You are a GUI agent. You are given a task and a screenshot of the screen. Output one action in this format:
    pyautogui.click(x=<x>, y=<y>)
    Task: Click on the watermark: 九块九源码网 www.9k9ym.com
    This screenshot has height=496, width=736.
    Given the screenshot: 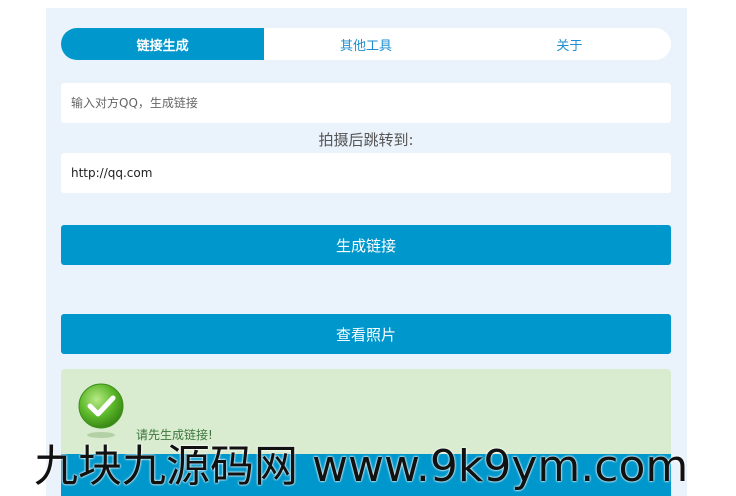 What is the action you would take?
    pyautogui.click(x=361, y=466)
    